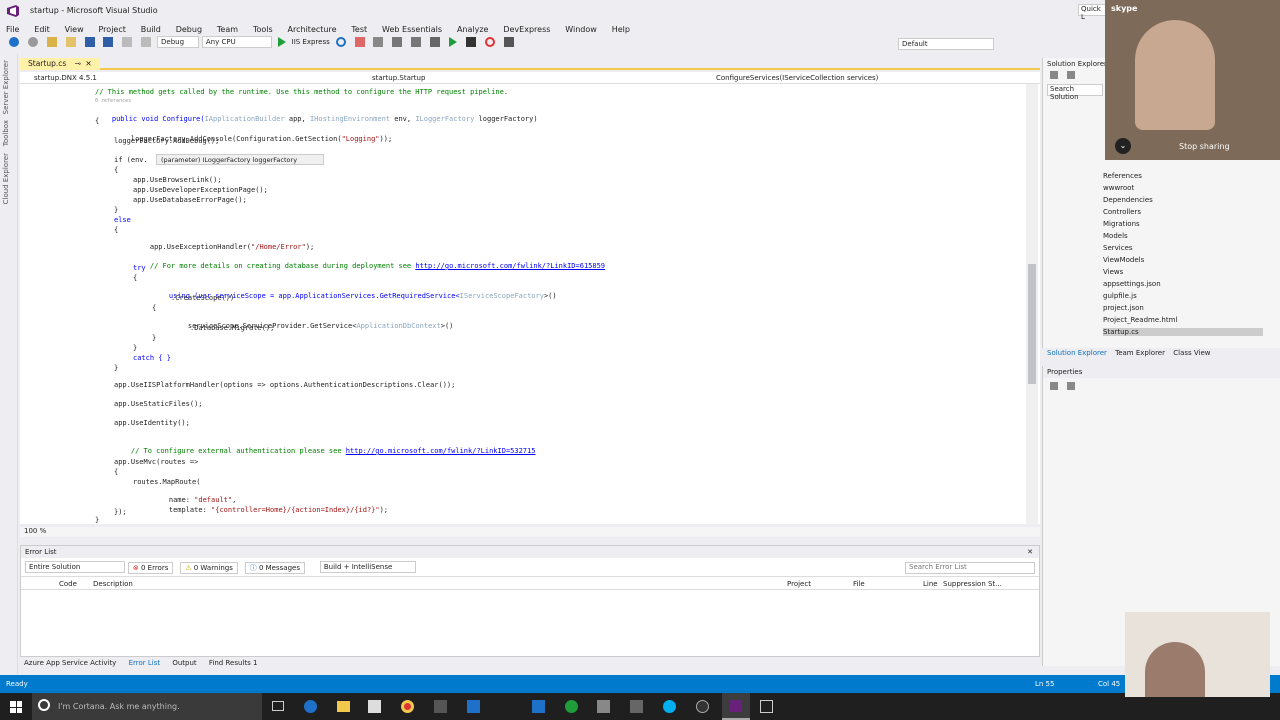 This screenshot has height=720, width=1280. Describe the element at coordinates (108, 42) in the screenshot. I see `save-all-icon` at that location.